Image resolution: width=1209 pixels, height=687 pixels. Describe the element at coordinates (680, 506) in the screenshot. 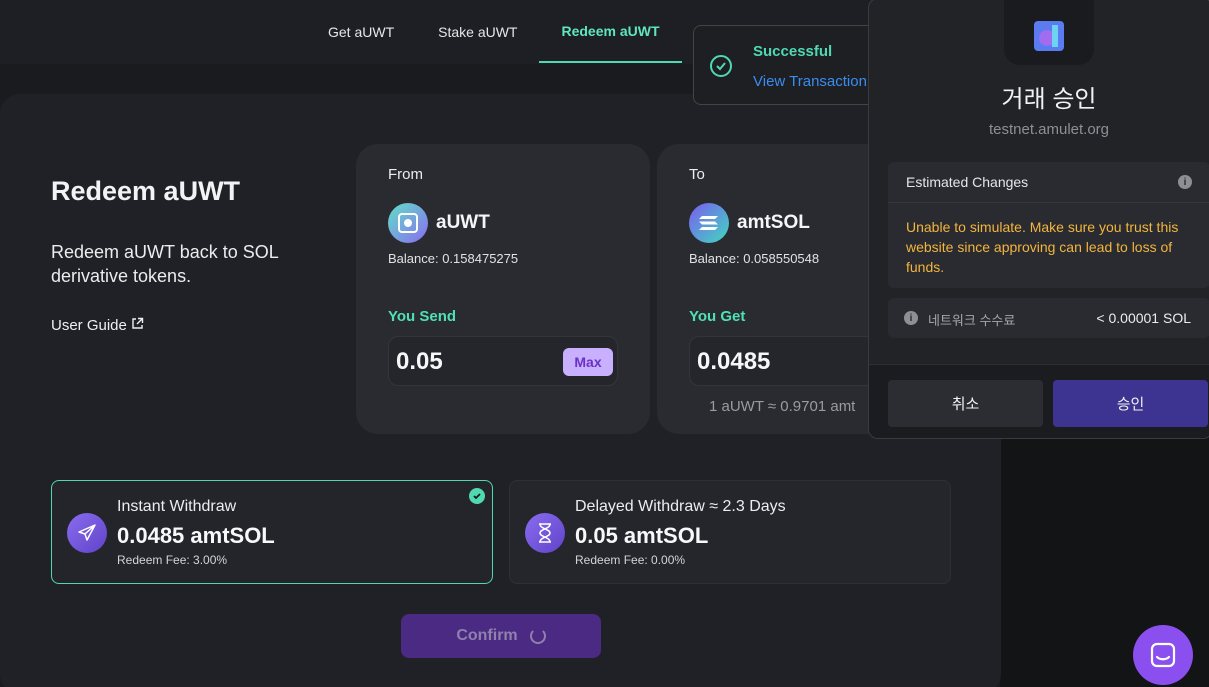

I see `delayed-withdraw-title: Delayed Withdraw ≈ 2.3 Days` at that location.